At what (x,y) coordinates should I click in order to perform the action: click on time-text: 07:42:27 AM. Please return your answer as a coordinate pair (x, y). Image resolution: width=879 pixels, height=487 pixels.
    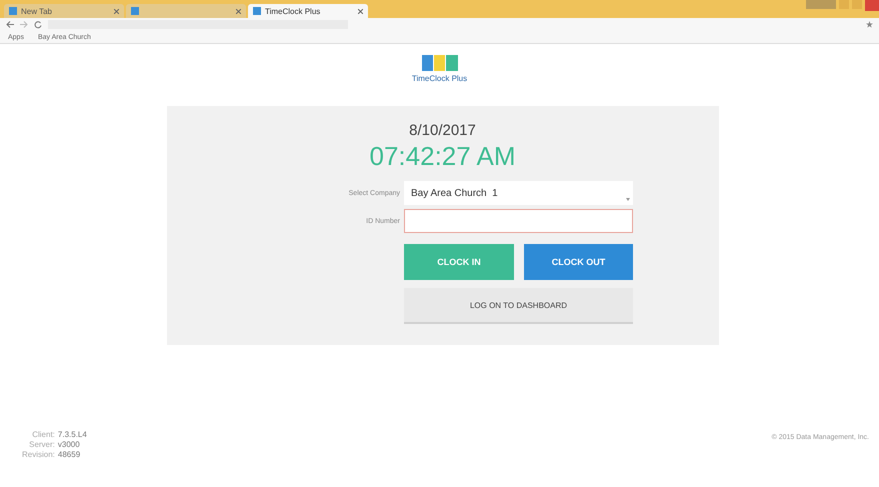
    Looking at the image, I should click on (443, 156).